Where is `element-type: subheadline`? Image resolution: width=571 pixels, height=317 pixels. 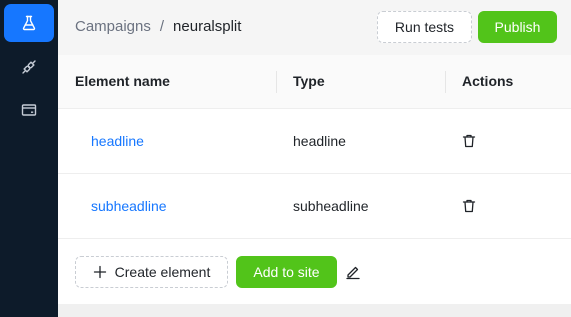
element-type: subheadline is located at coordinates (331, 206).